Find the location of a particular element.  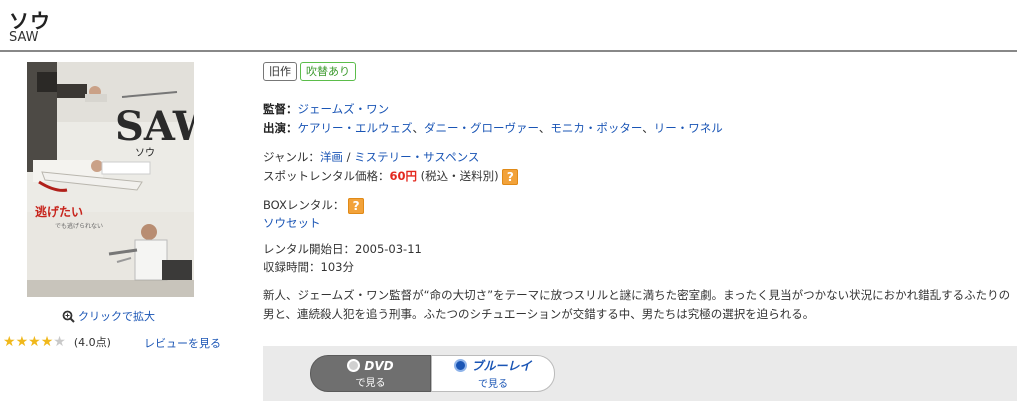

spot-rental-row: スポットレンタル価格：60円 (税込・送料別) ? is located at coordinates (391, 176).